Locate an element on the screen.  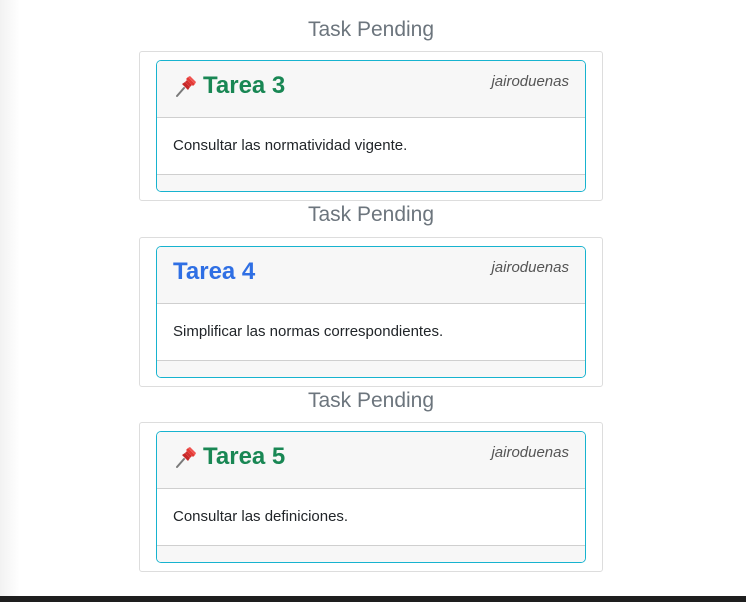
task-title: Tarea 4 is located at coordinates (214, 272).